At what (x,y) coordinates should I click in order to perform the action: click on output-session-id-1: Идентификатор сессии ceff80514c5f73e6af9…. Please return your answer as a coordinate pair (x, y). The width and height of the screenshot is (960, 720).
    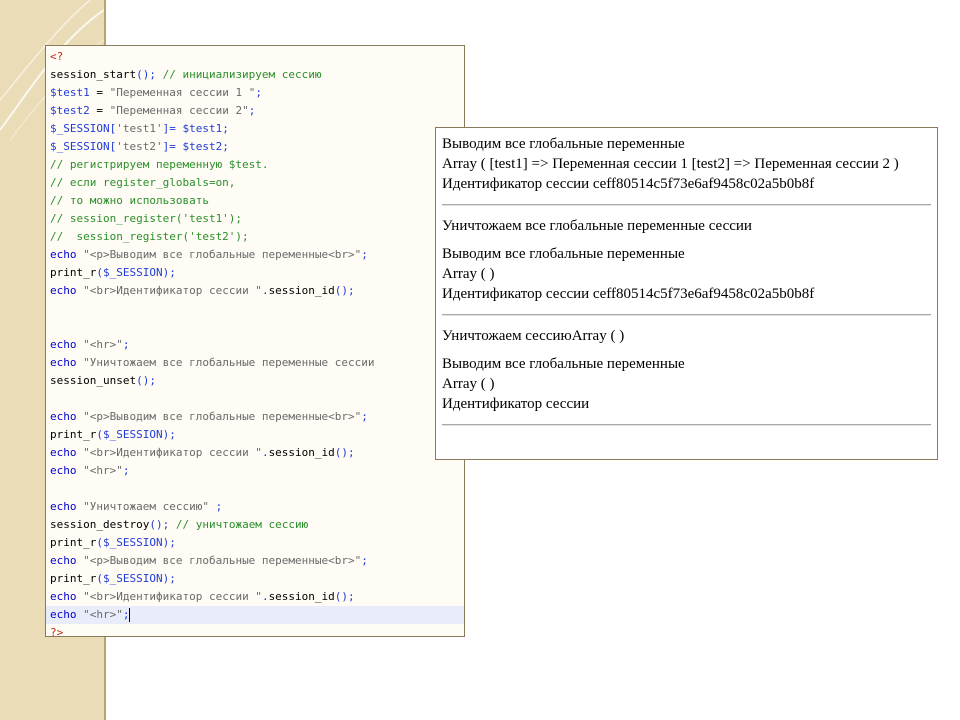
    Looking at the image, I should click on (628, 184).